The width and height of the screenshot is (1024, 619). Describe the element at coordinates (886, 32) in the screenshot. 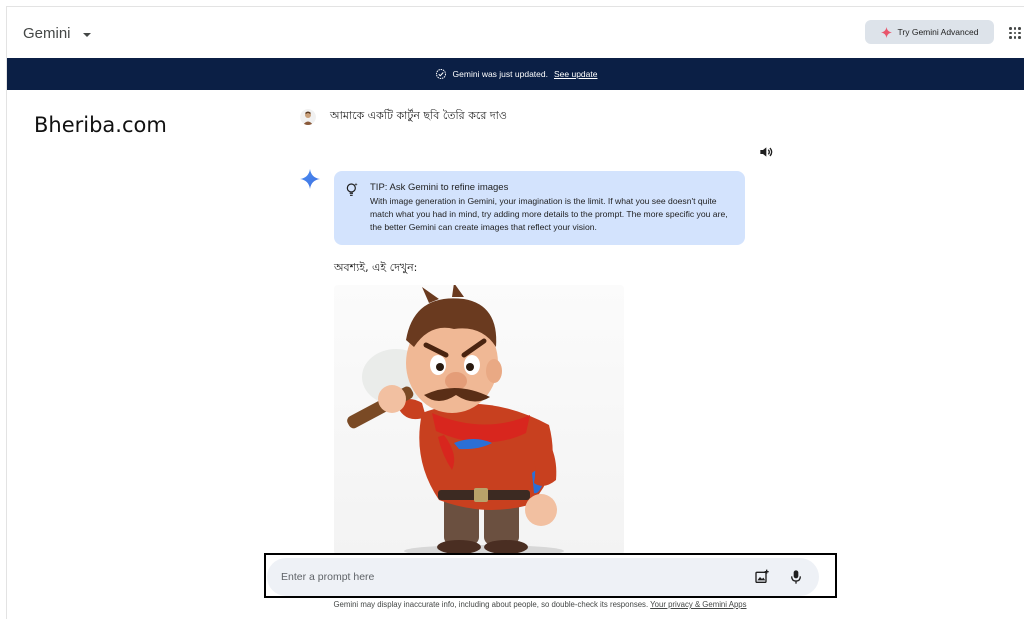

I see `sparkle-icon` at that location.